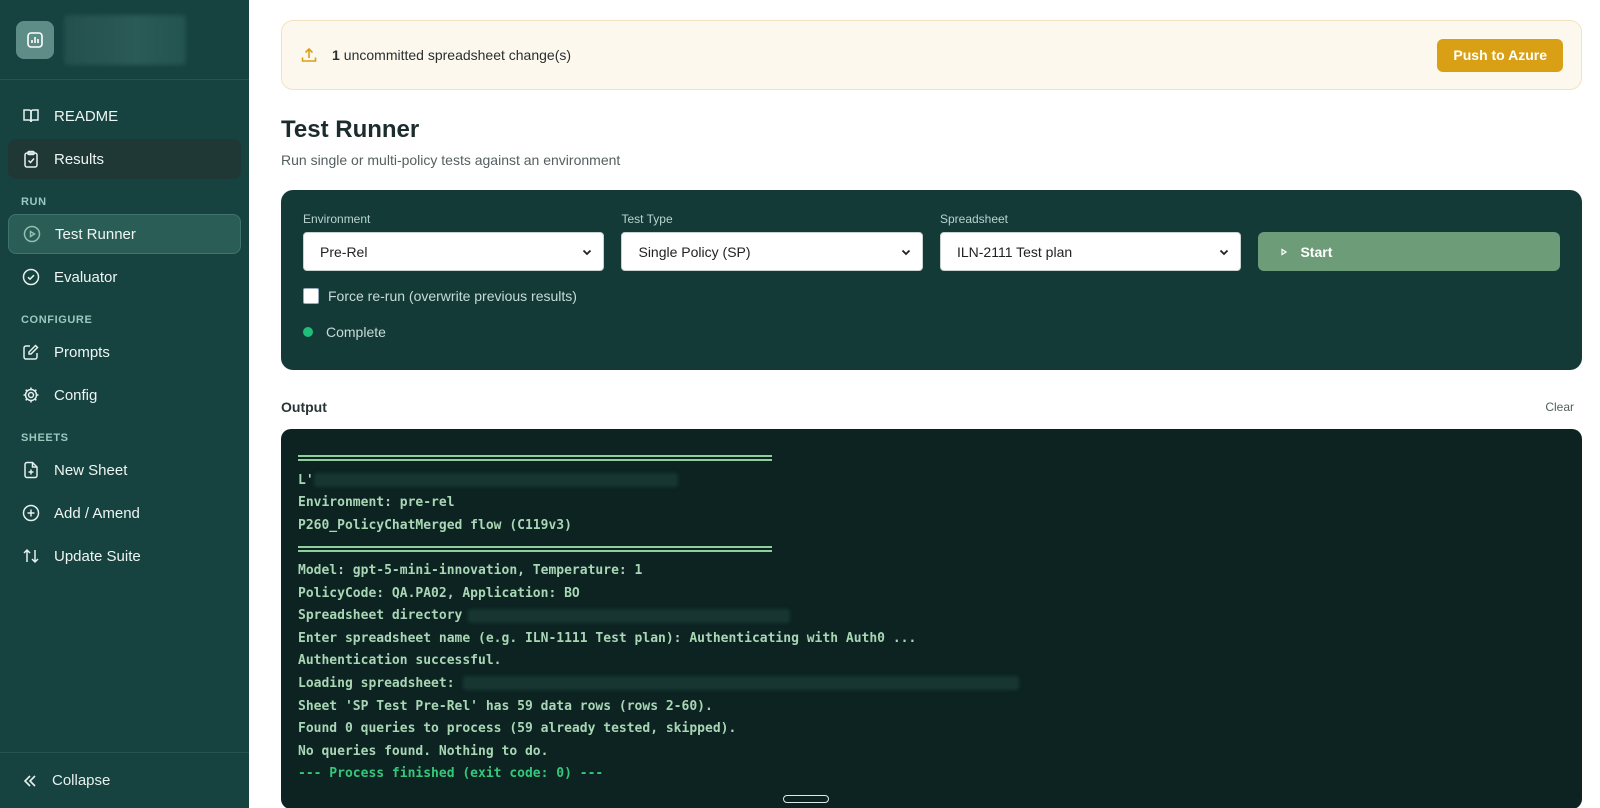 The width and height of the screenshot is (1600, 808). Describe the element at coordinates (45, 438) in the screenshot. I see `section-label-sheets: SHEETS` at that location.